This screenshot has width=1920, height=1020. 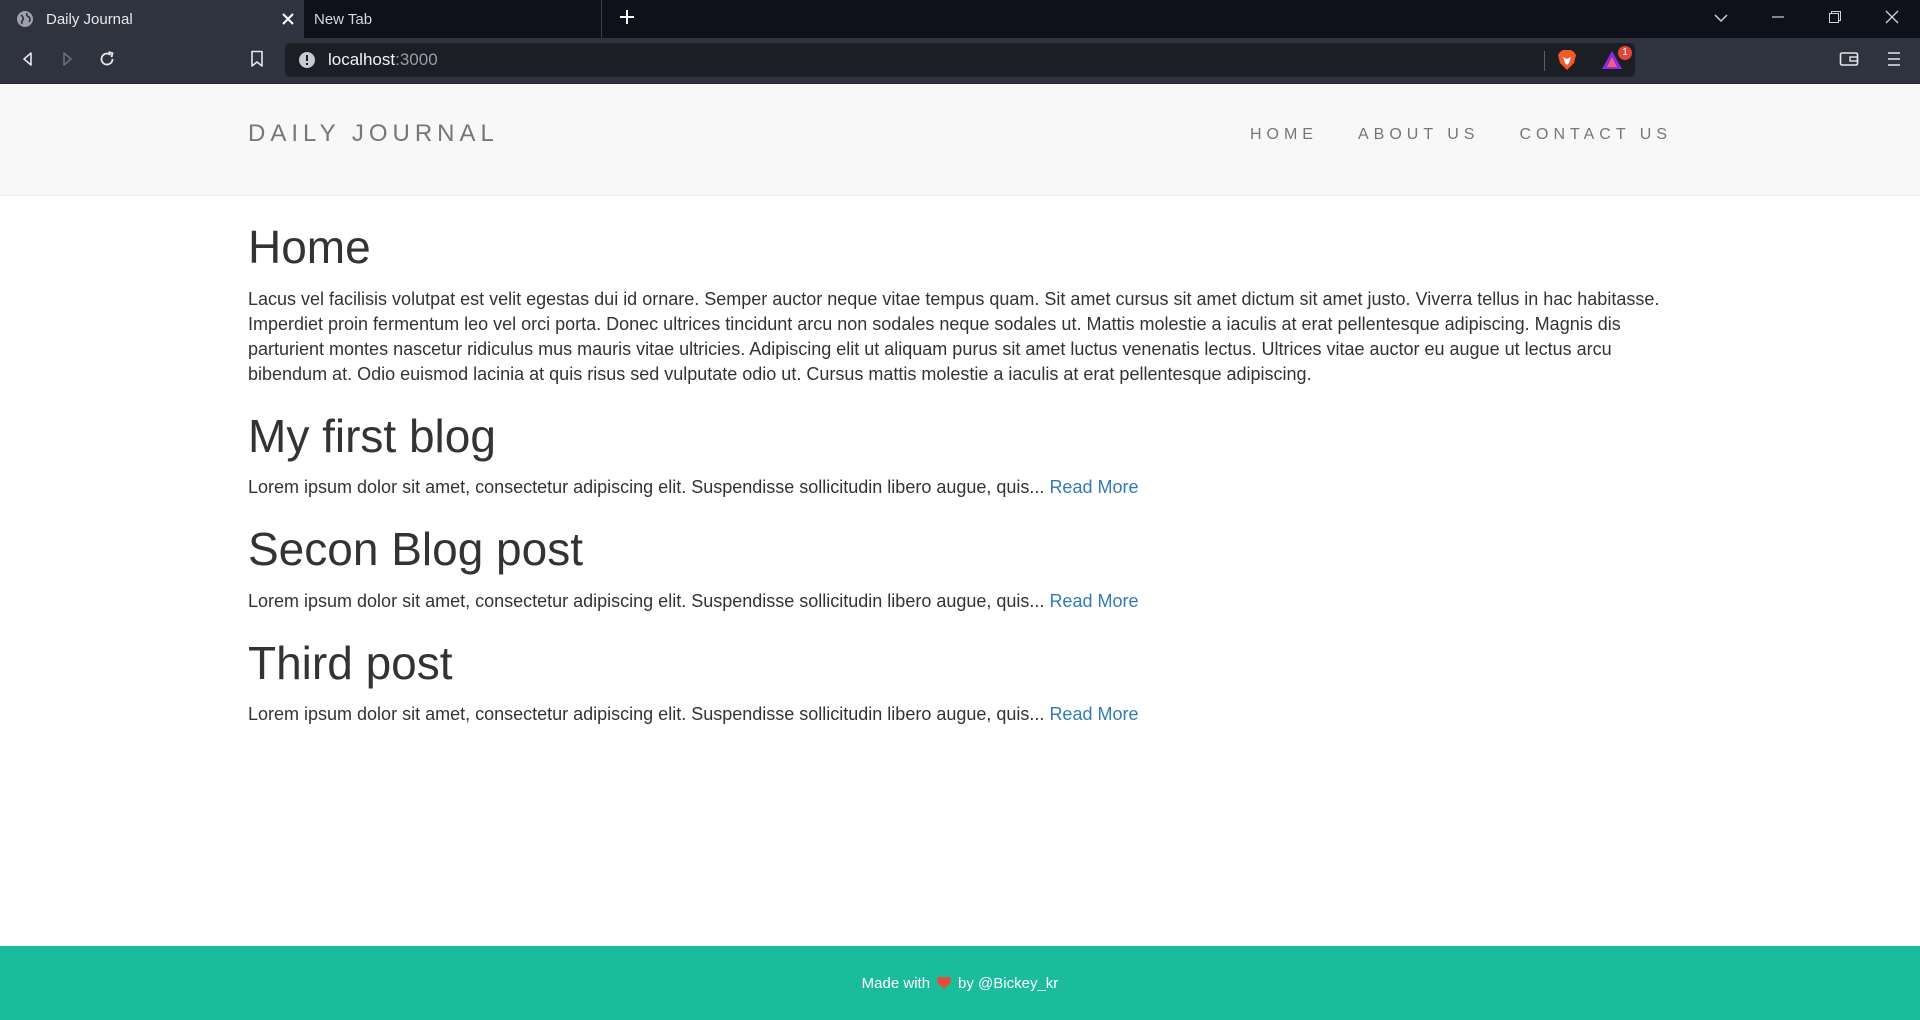 I want to click on close-window-button, so click(x=1891, y=19).